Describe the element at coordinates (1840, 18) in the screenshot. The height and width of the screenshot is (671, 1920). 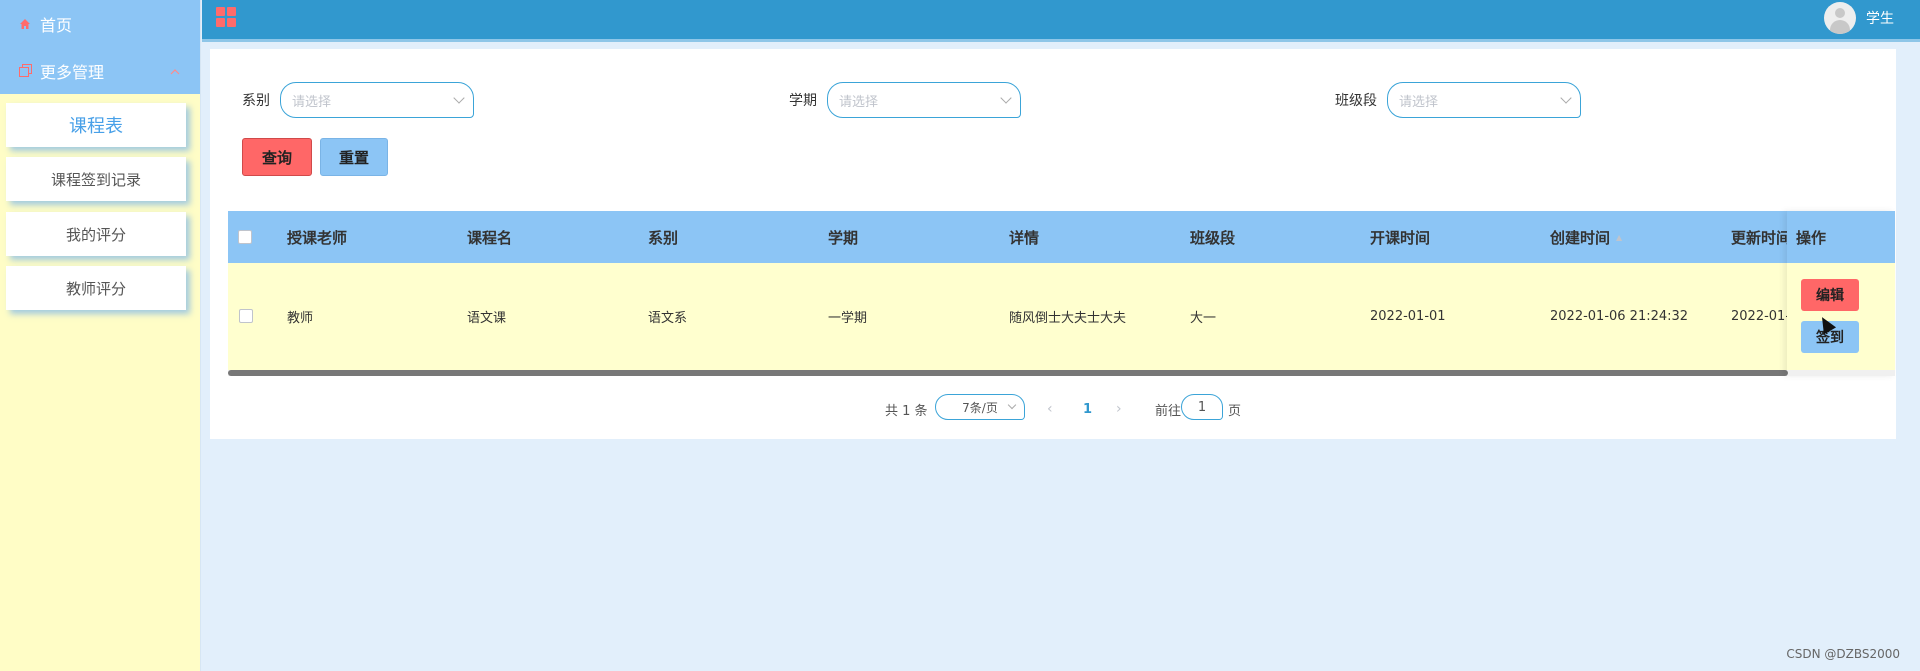
I see `avatar` at that location.